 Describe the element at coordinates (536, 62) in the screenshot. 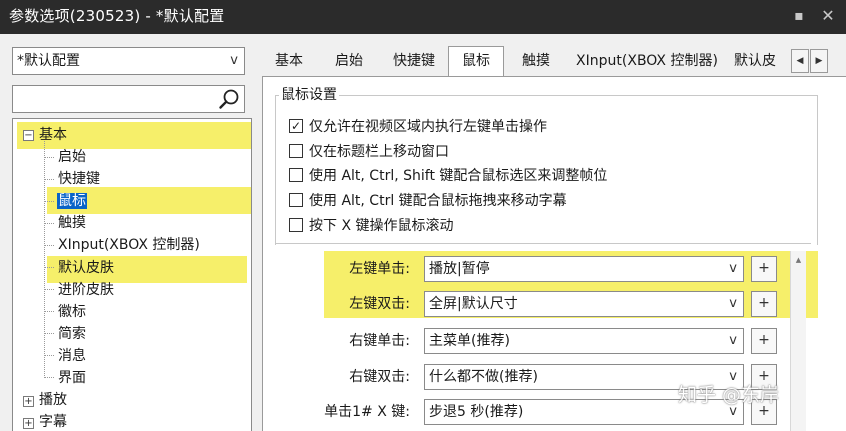

I see `tab-touch: 触摸` at that location.